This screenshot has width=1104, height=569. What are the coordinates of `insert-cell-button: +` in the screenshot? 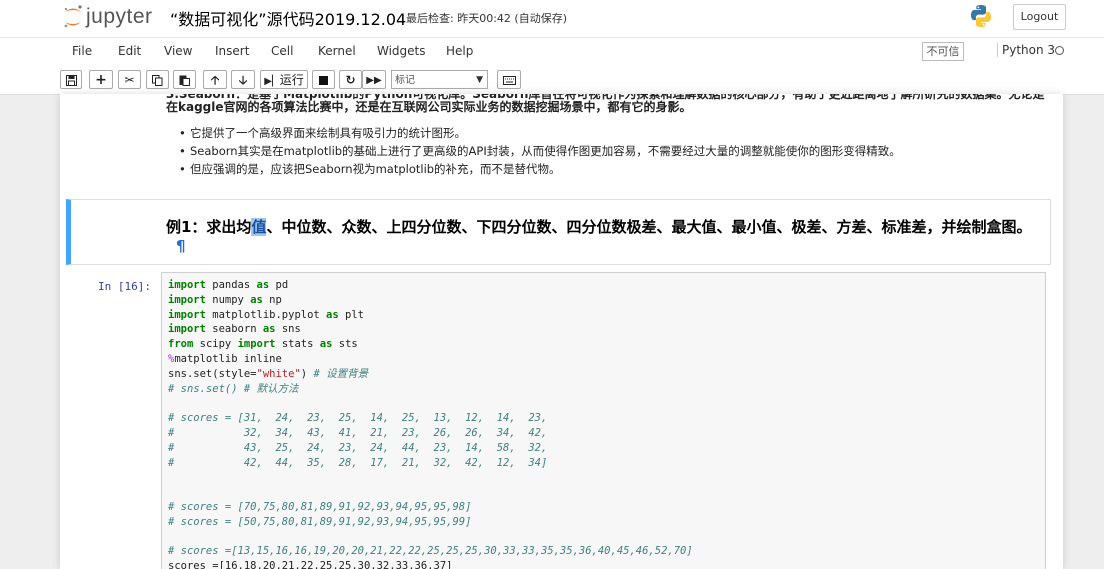 It's located at (101, 79).